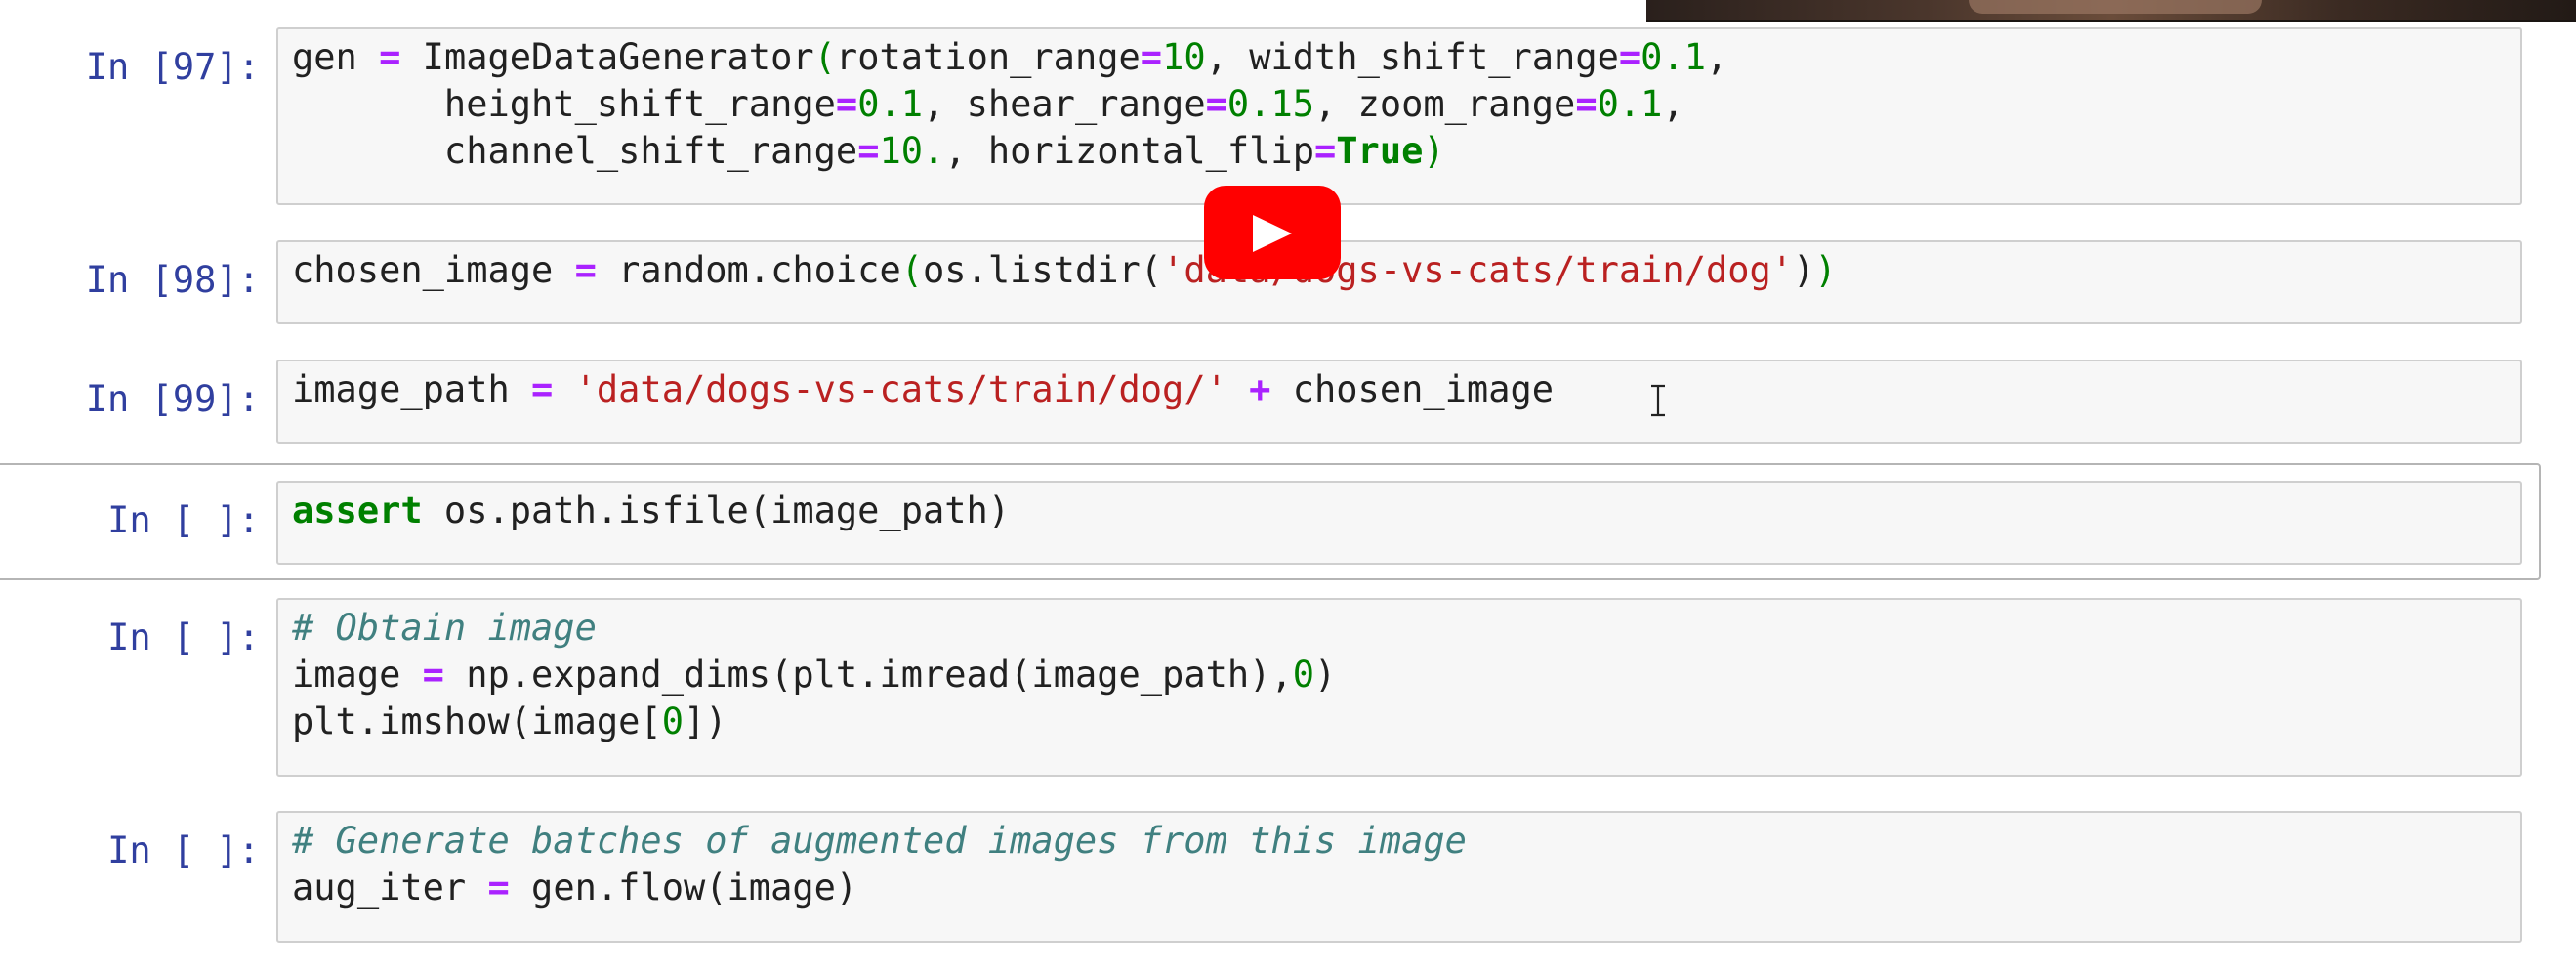 Image resolution: width=2576 pixels, height=975 pixels. I want to click on code-line: plt.imshow(image[0]), so click(1399, 722).